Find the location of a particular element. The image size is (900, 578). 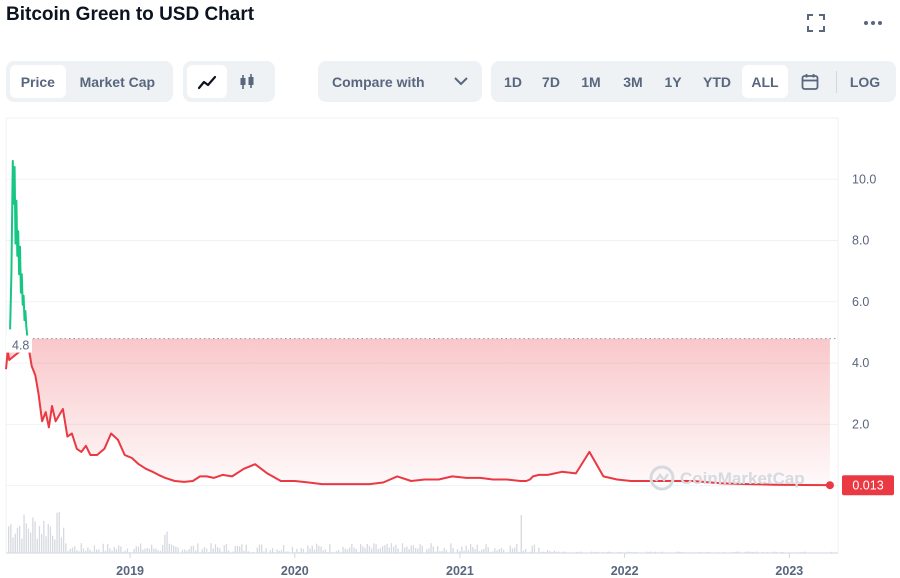

compare-dropdown: Compare with is located at coordinates (400, 81).